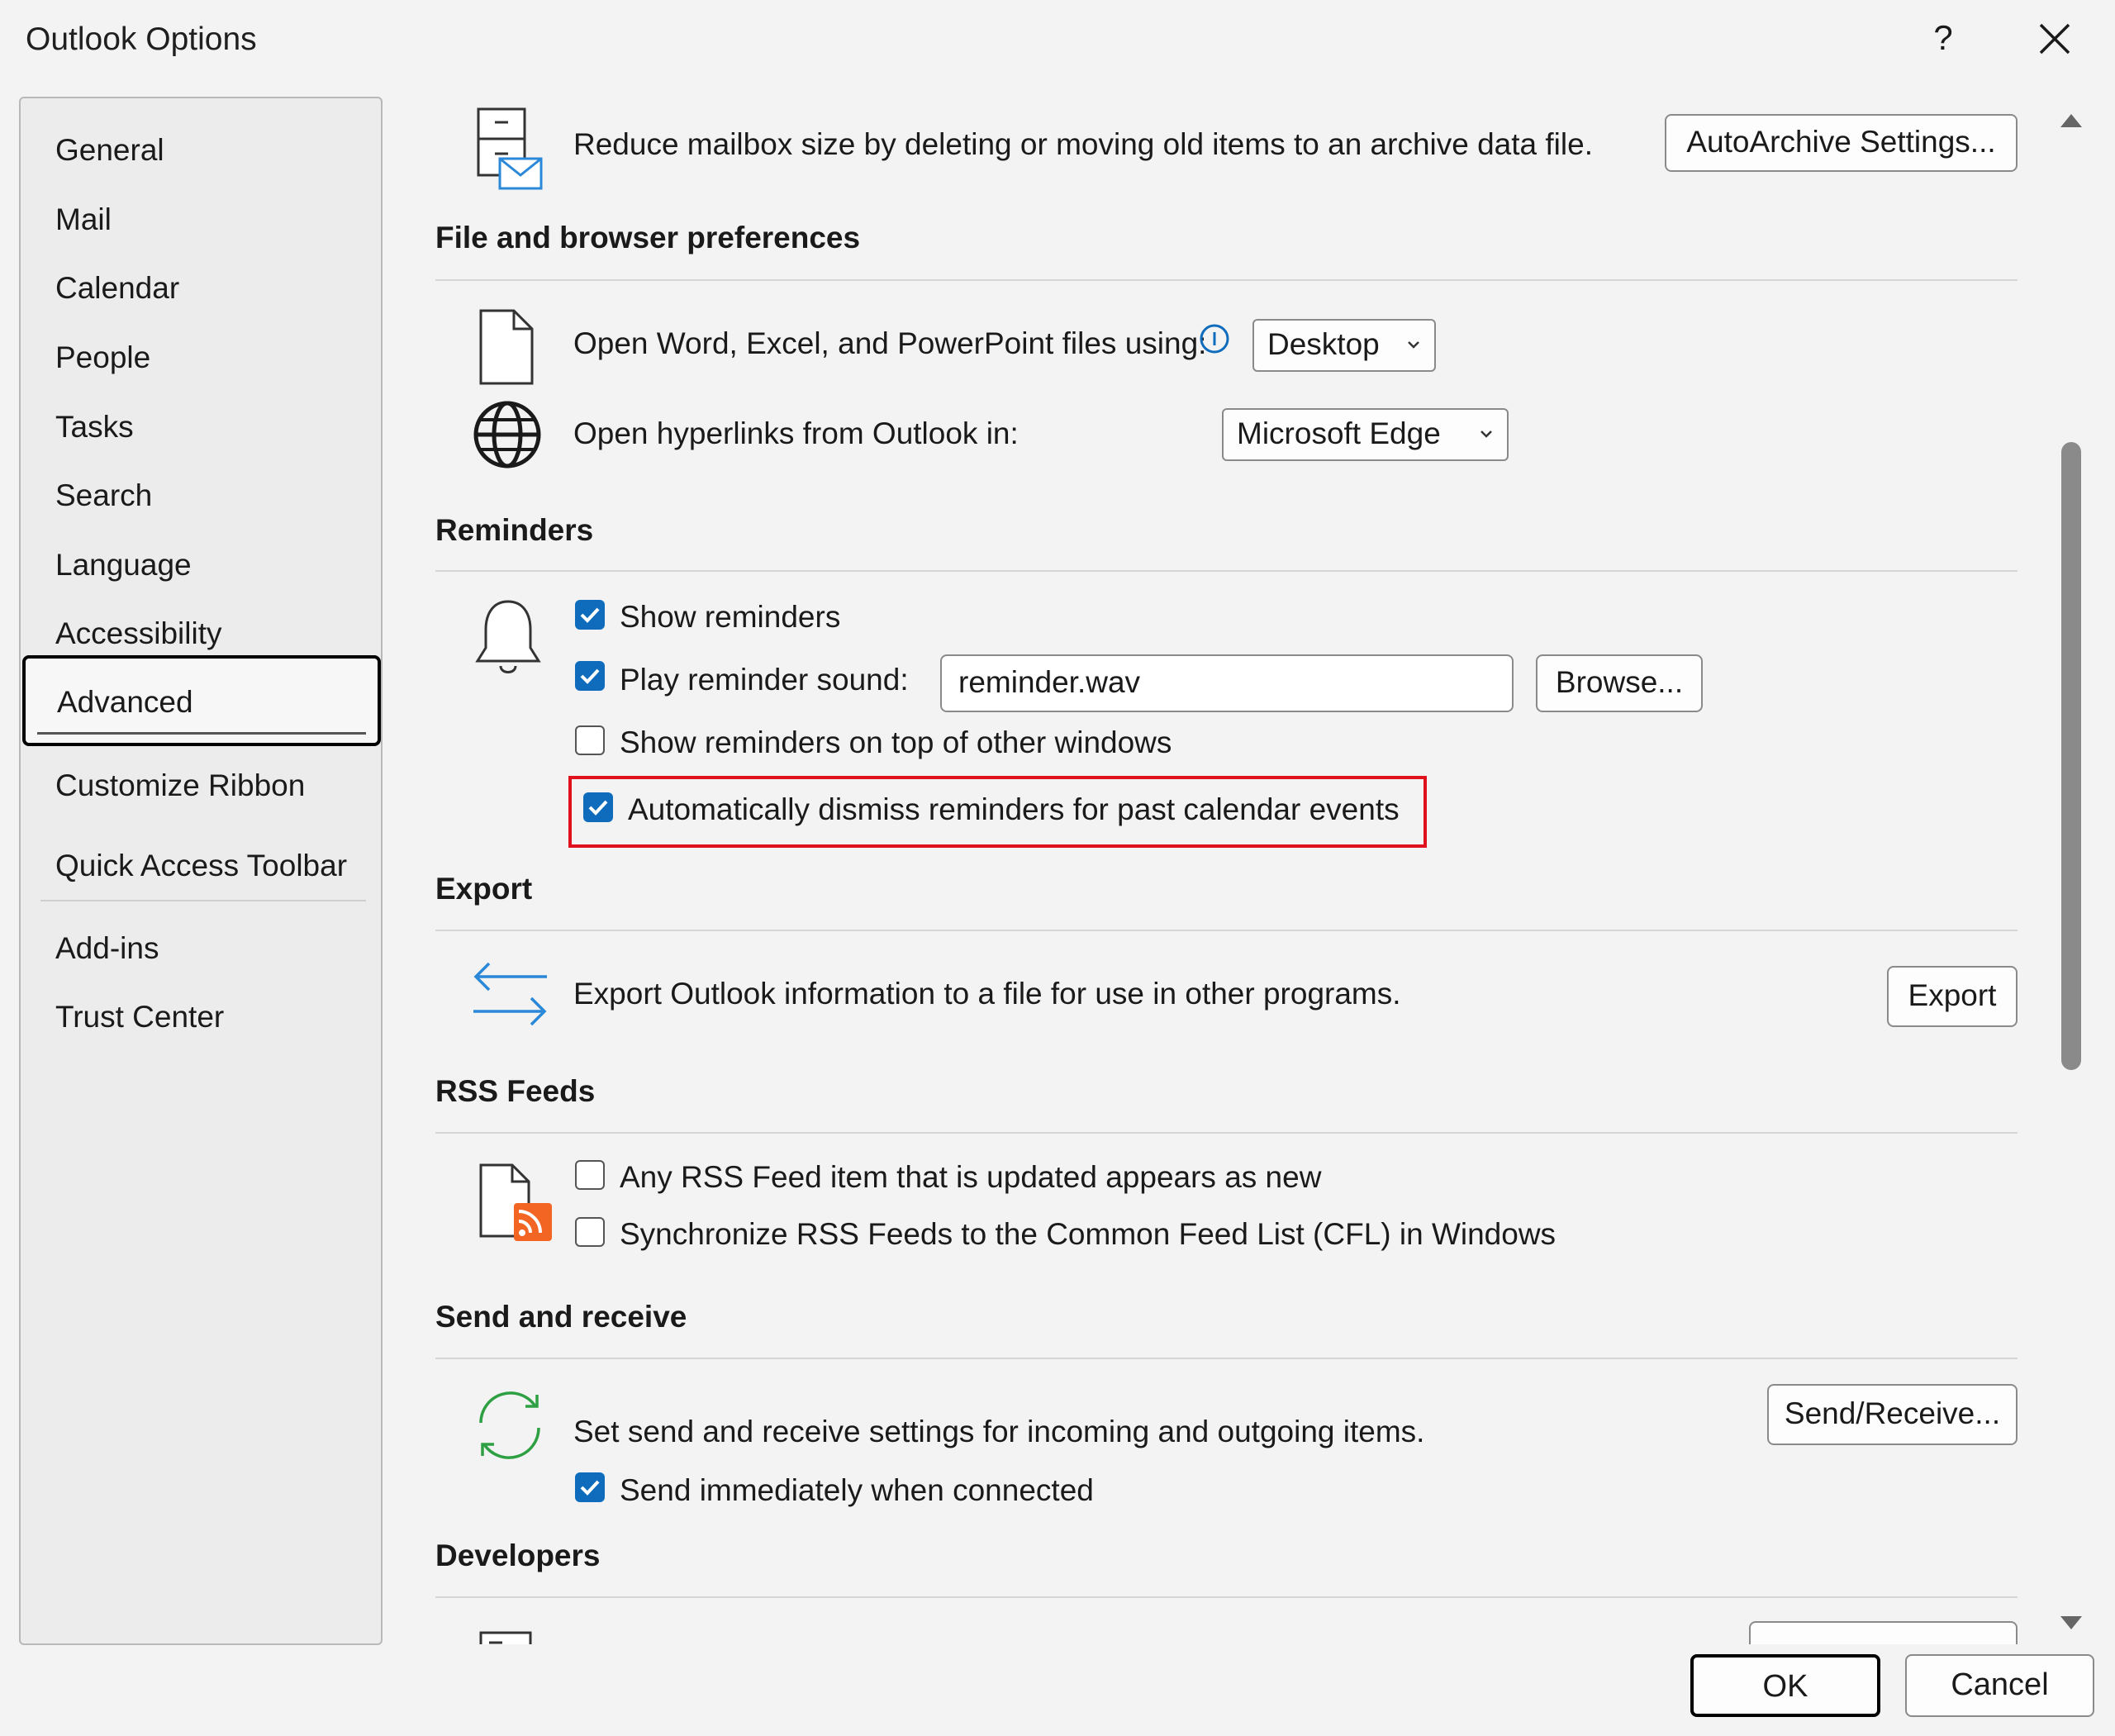  What do you see at coordinates (123, 565) in the screenshot?
I see `sidebar-item-language: Language` at bounding box center [123, 565].